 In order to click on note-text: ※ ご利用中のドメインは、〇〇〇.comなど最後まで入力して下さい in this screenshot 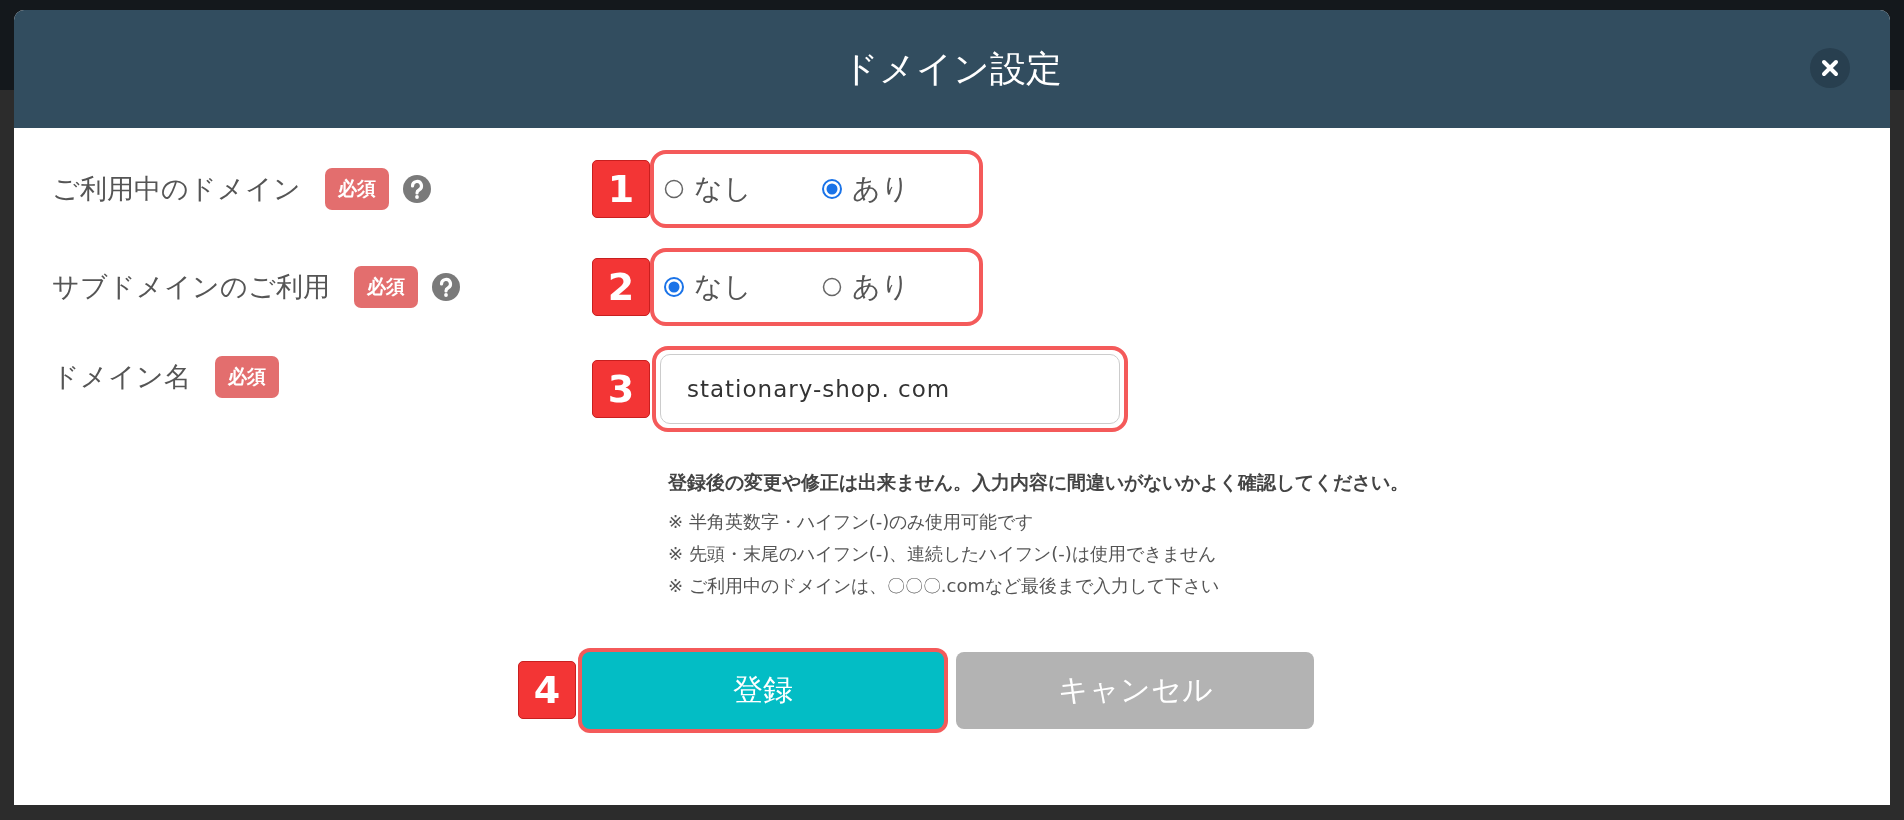, I will do `click(944, 586)`.